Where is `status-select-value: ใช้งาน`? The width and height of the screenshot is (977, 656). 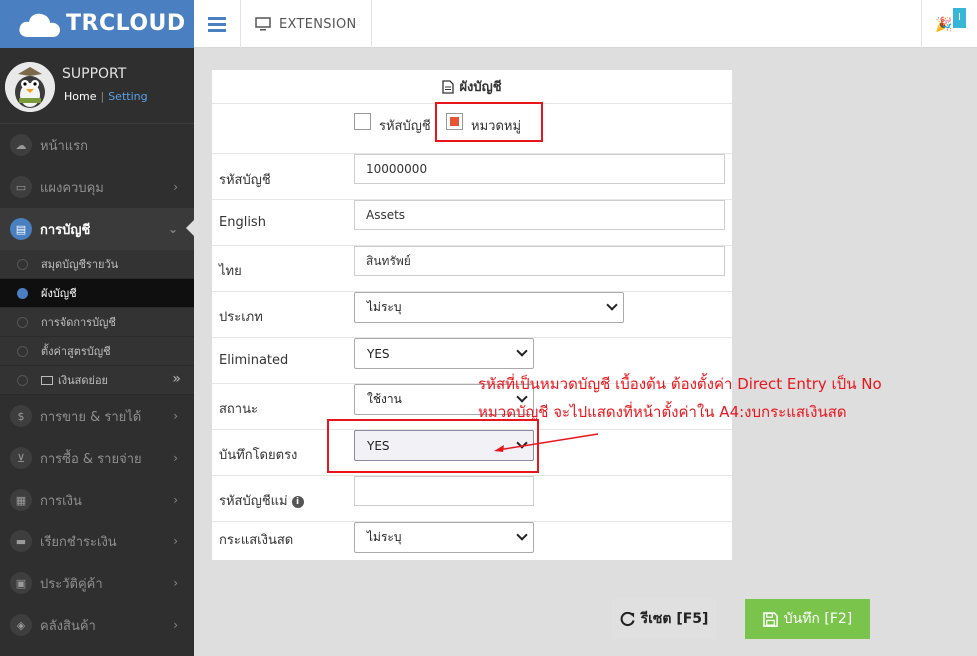
status-select-value: ใช้งาน is located at coordinates (384, 399).